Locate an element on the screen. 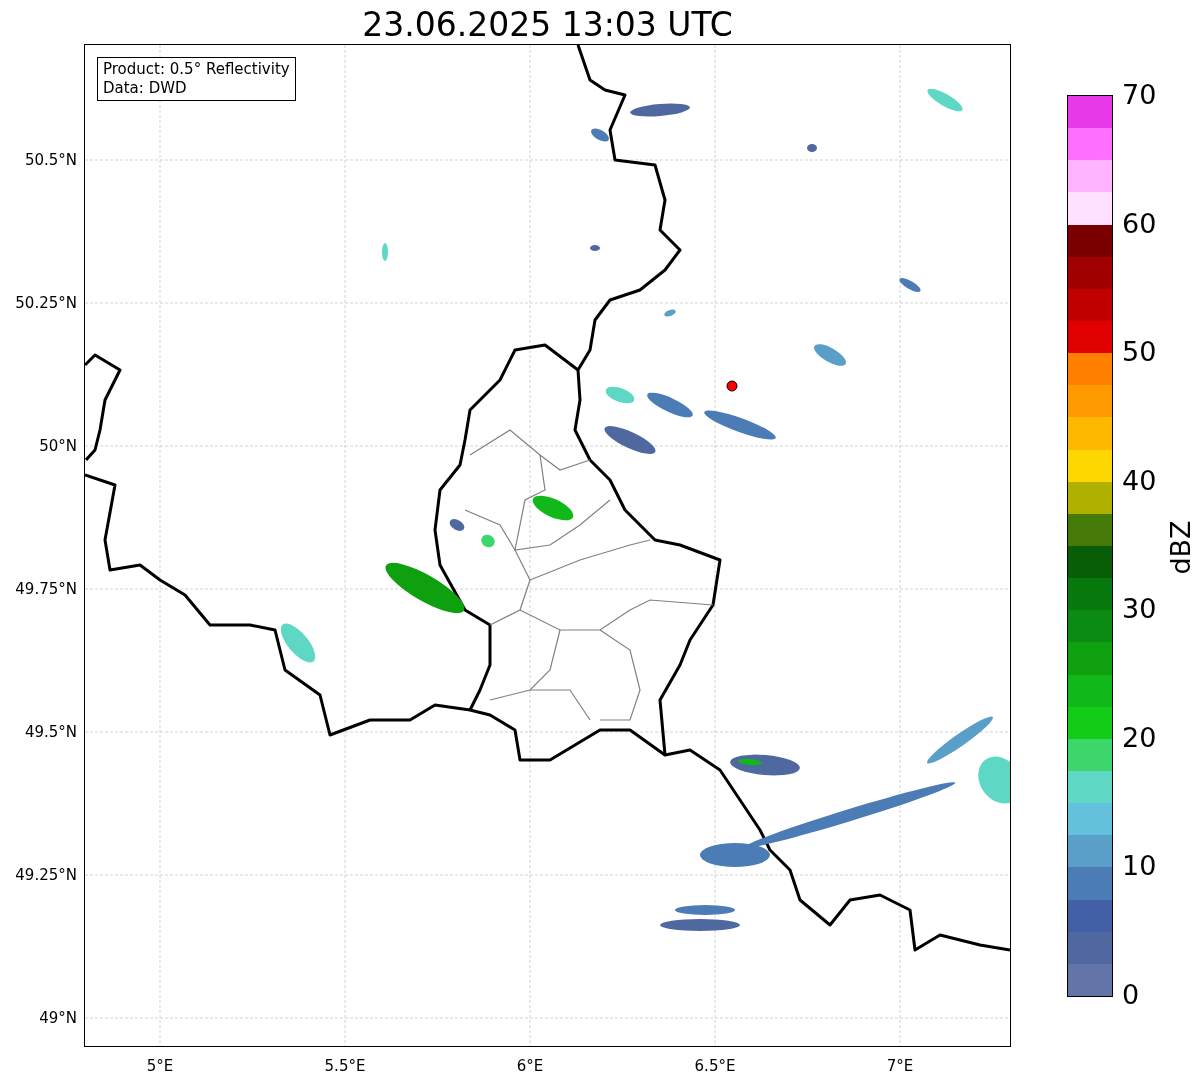  x-tick-label: 6°E is located at coordinates (530, 1066).